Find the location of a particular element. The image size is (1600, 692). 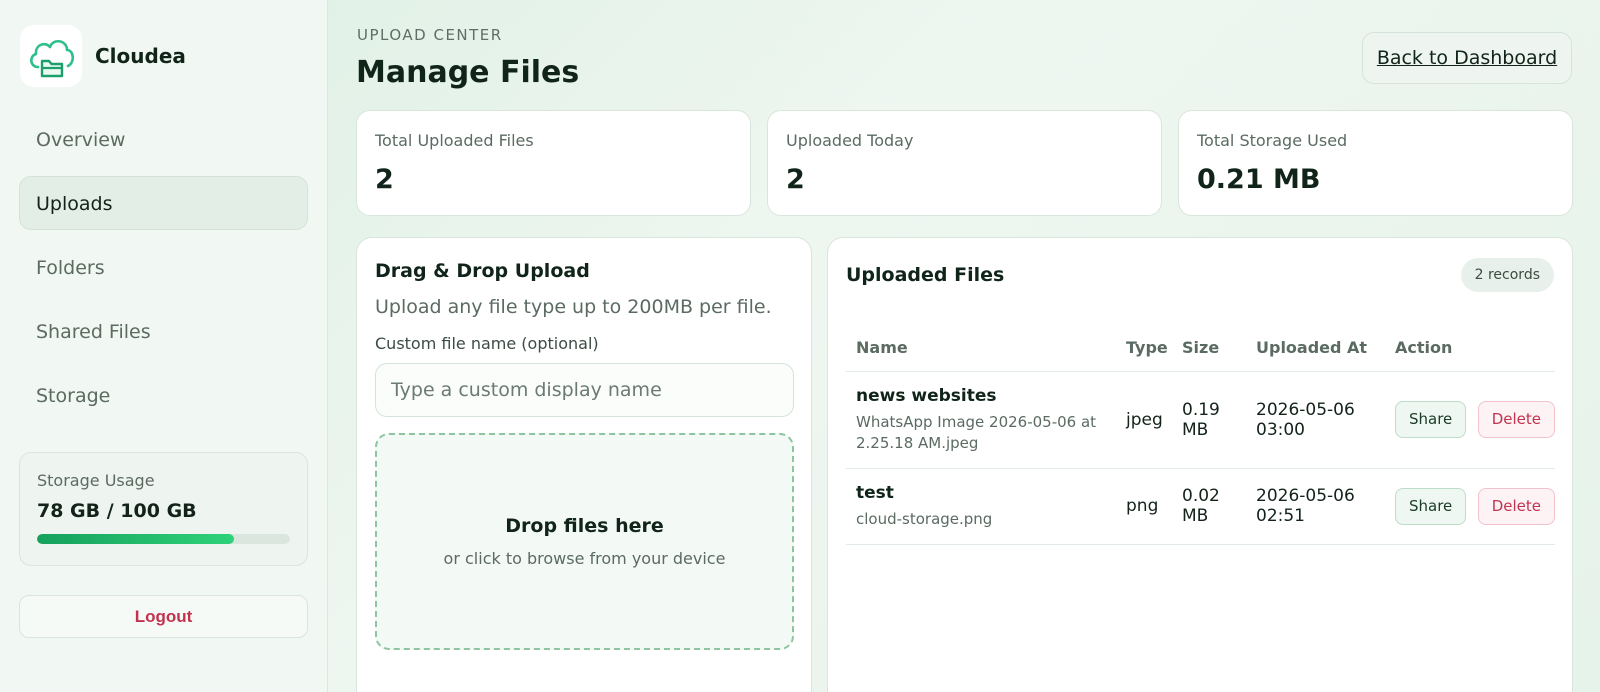

brand: Cloudea is located at coordinates (103, 56).